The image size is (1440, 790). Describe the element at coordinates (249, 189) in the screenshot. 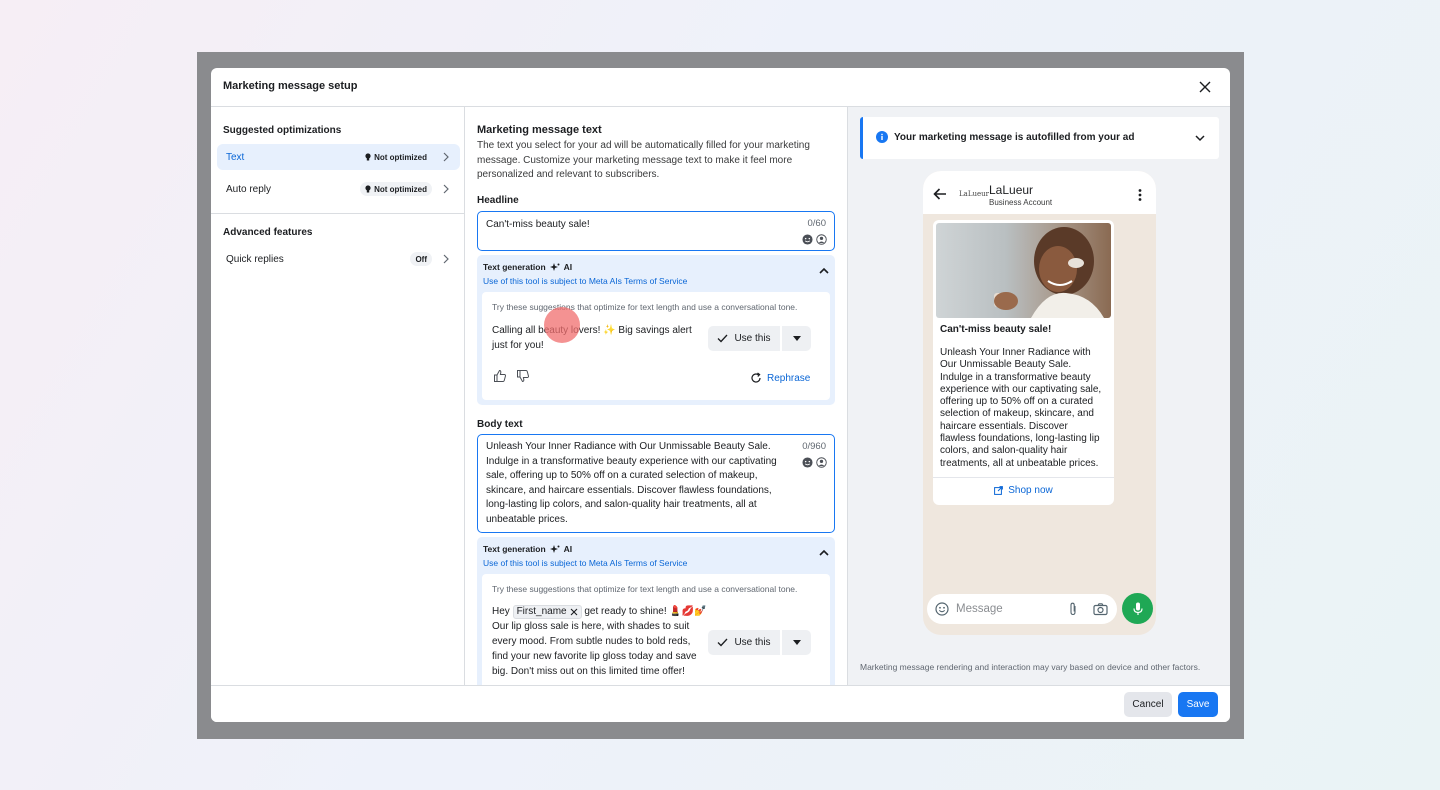

I see `sidebar-item-label: Auto reply` at that location.